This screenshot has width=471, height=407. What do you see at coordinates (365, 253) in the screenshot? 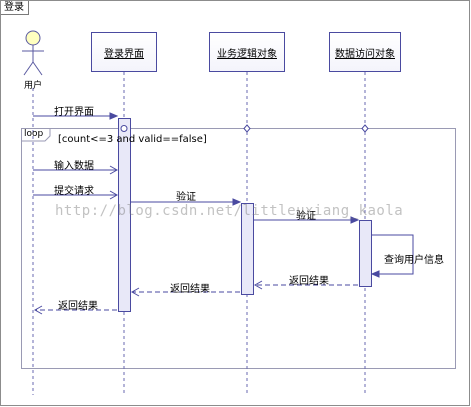
I see `data-activation-bar` at bounding box center [365, 253].